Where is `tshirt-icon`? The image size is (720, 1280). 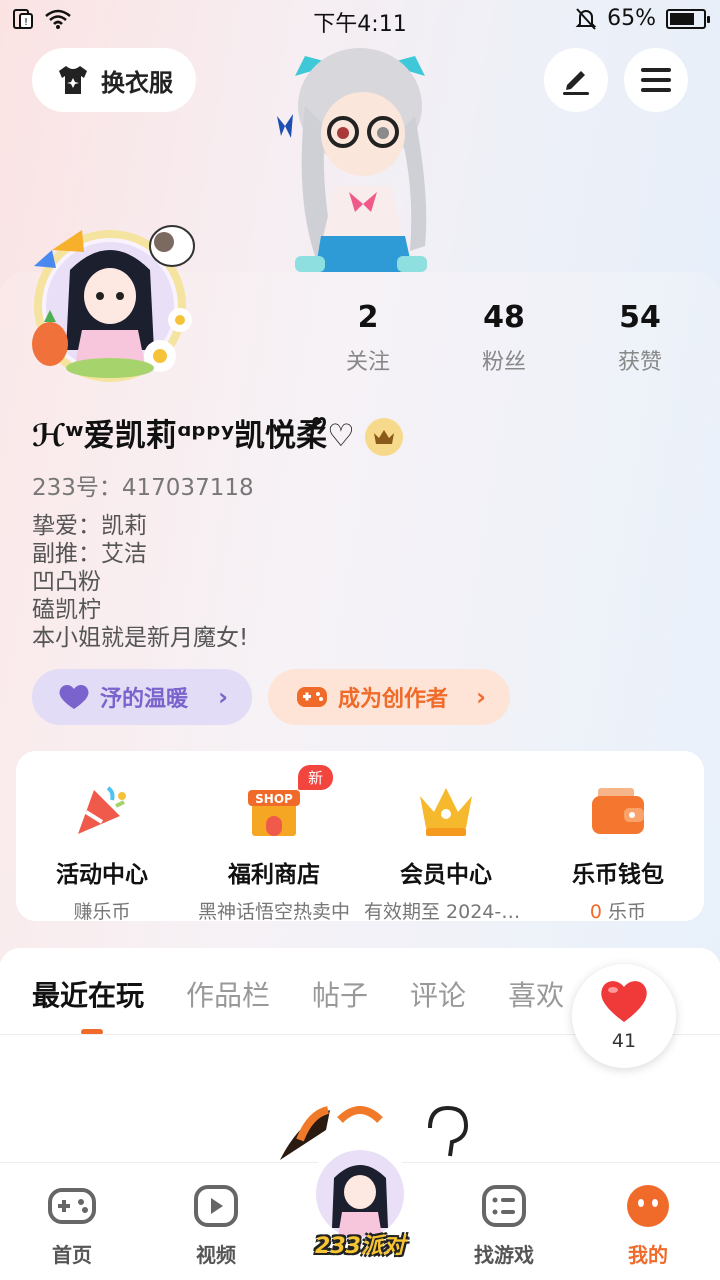
tshirt-icon is located at coordinates (73, 80).